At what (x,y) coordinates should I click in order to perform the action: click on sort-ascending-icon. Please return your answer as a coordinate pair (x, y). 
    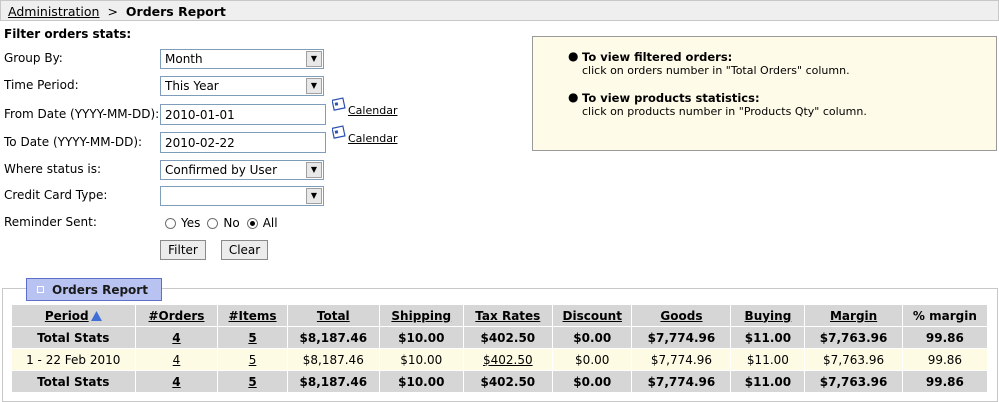
    Looking at the image, I should click on (96, 315).